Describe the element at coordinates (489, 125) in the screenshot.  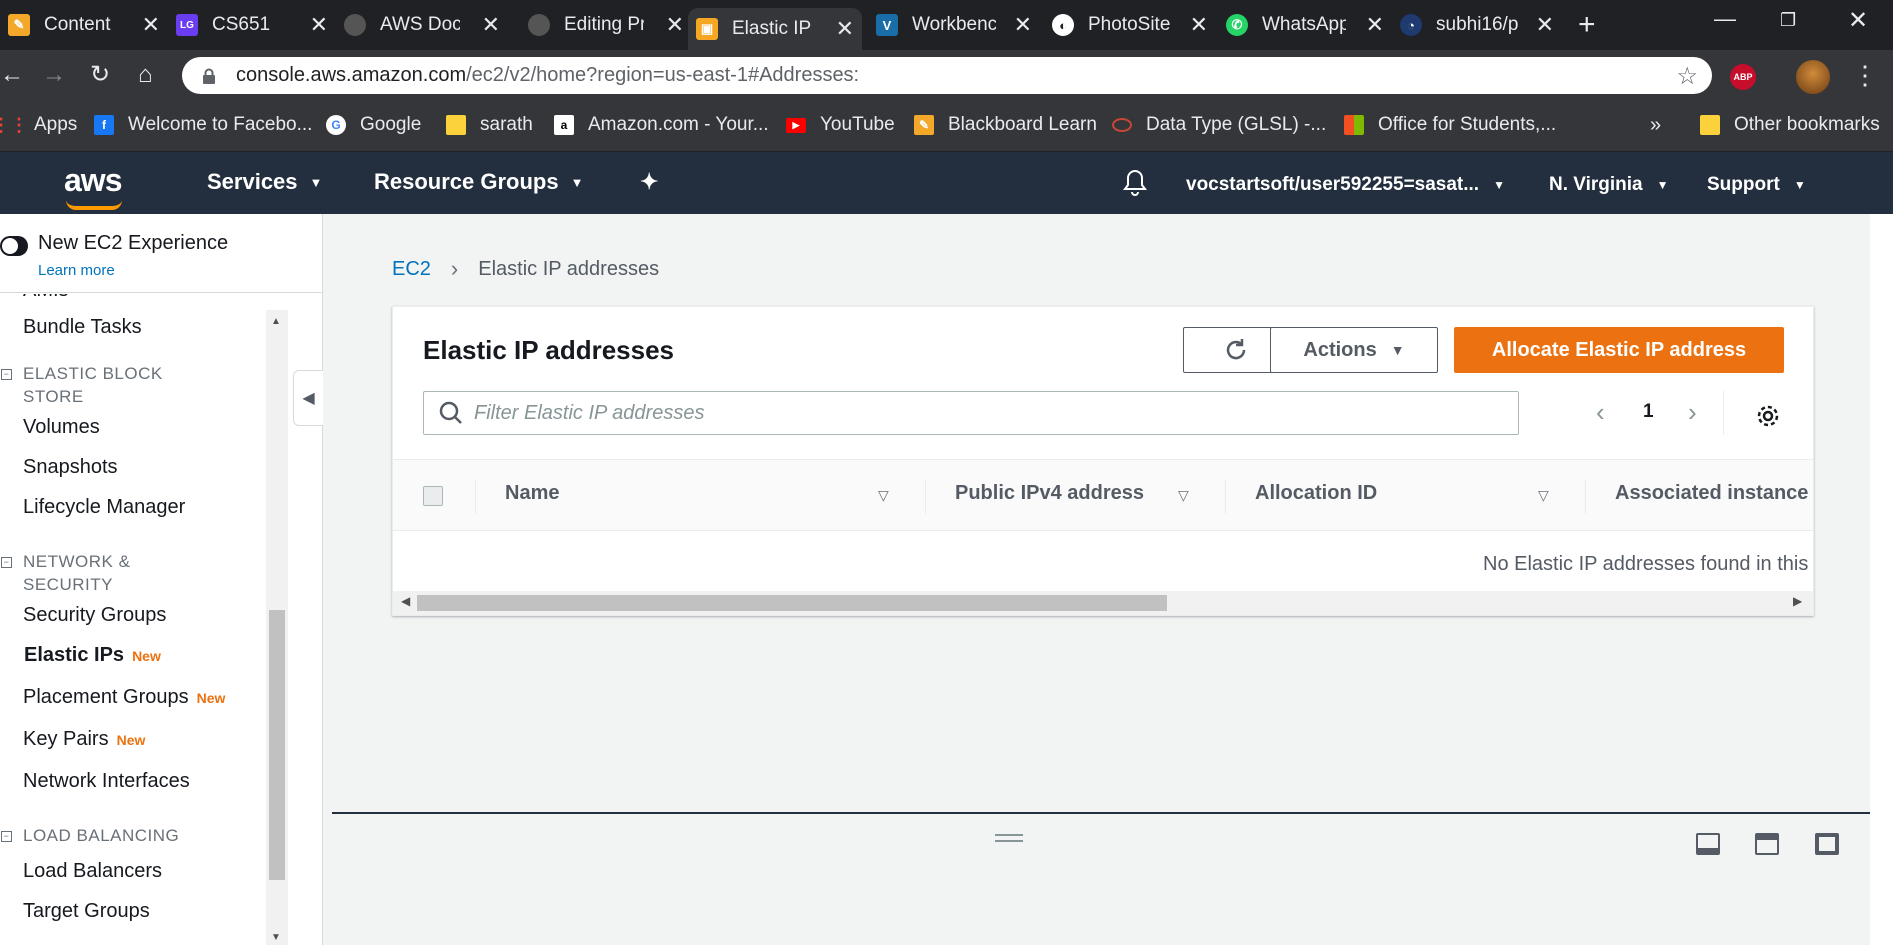
I see `bookmark-sarath: sarath` at that location.